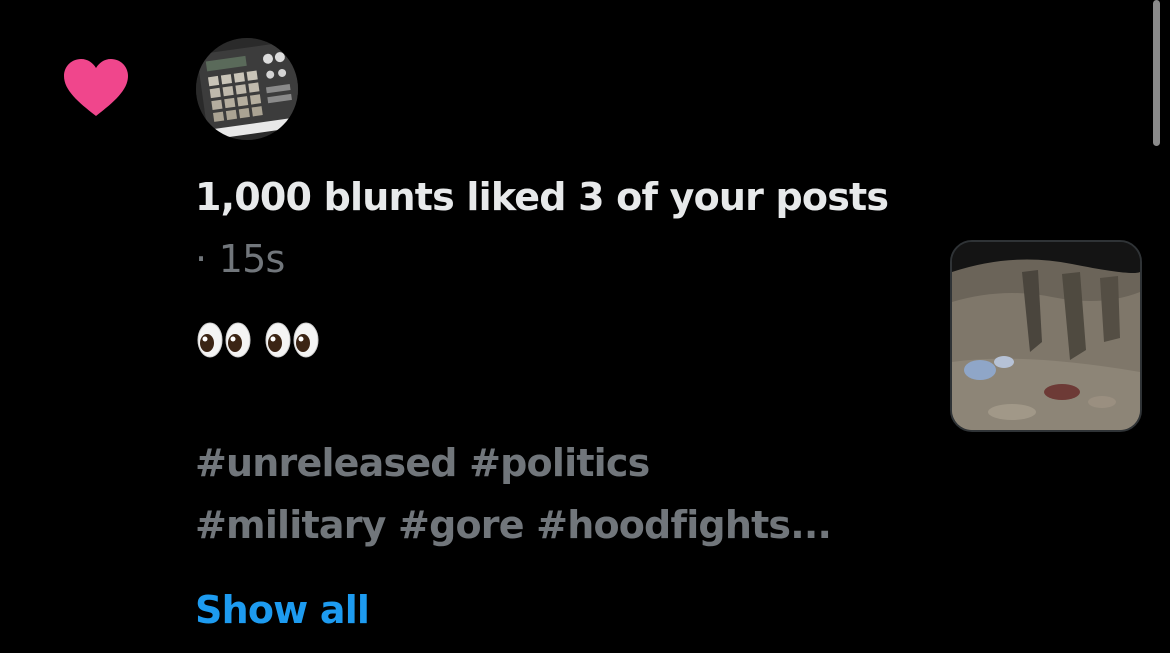 This screenshot has height=653, width=1170. I want to click on drum-machine-image, so click(247, 89).